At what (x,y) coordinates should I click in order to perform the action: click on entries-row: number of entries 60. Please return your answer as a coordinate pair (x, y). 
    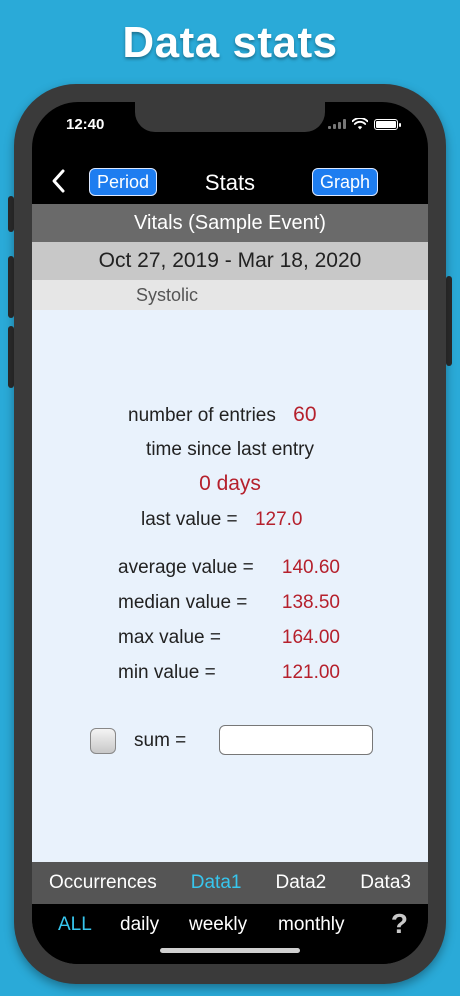
    Looking at the image, I should click on (222, 415).